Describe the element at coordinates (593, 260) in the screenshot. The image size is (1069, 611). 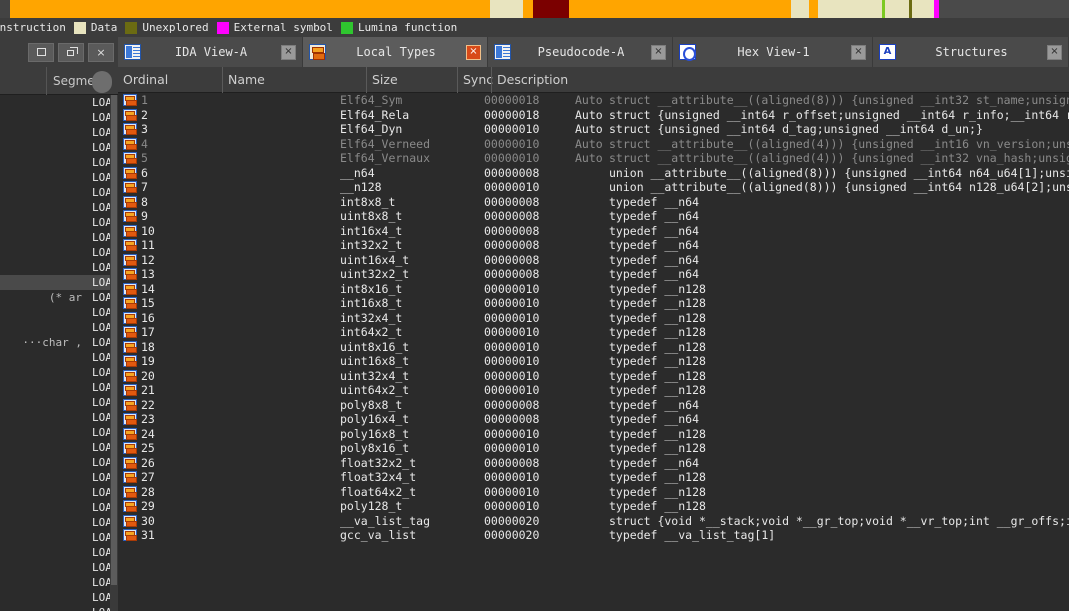
I see `table-row: 12 uint16x4_t 00000008 typedef __n64` at that location.